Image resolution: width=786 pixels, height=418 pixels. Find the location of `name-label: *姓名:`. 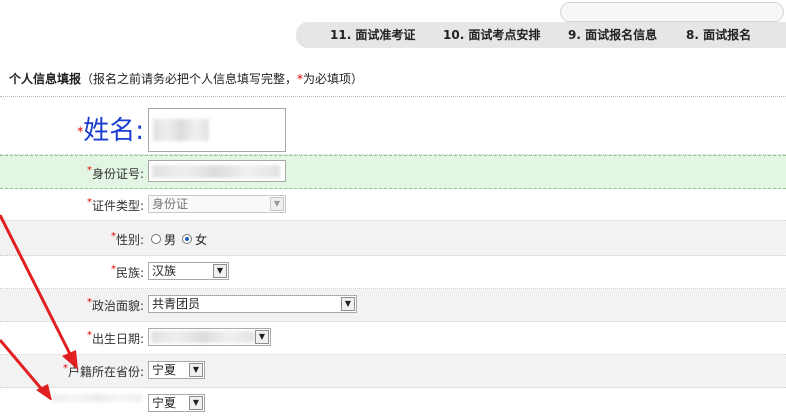

name-label: *姓名: is located at coordinates (110, 128).